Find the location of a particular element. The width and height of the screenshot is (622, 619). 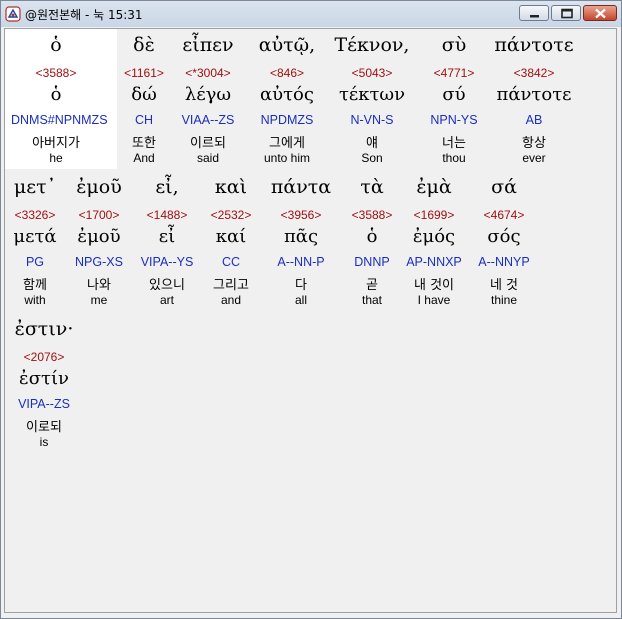

strong-number: <2076> is located at coordinates (44, 357).